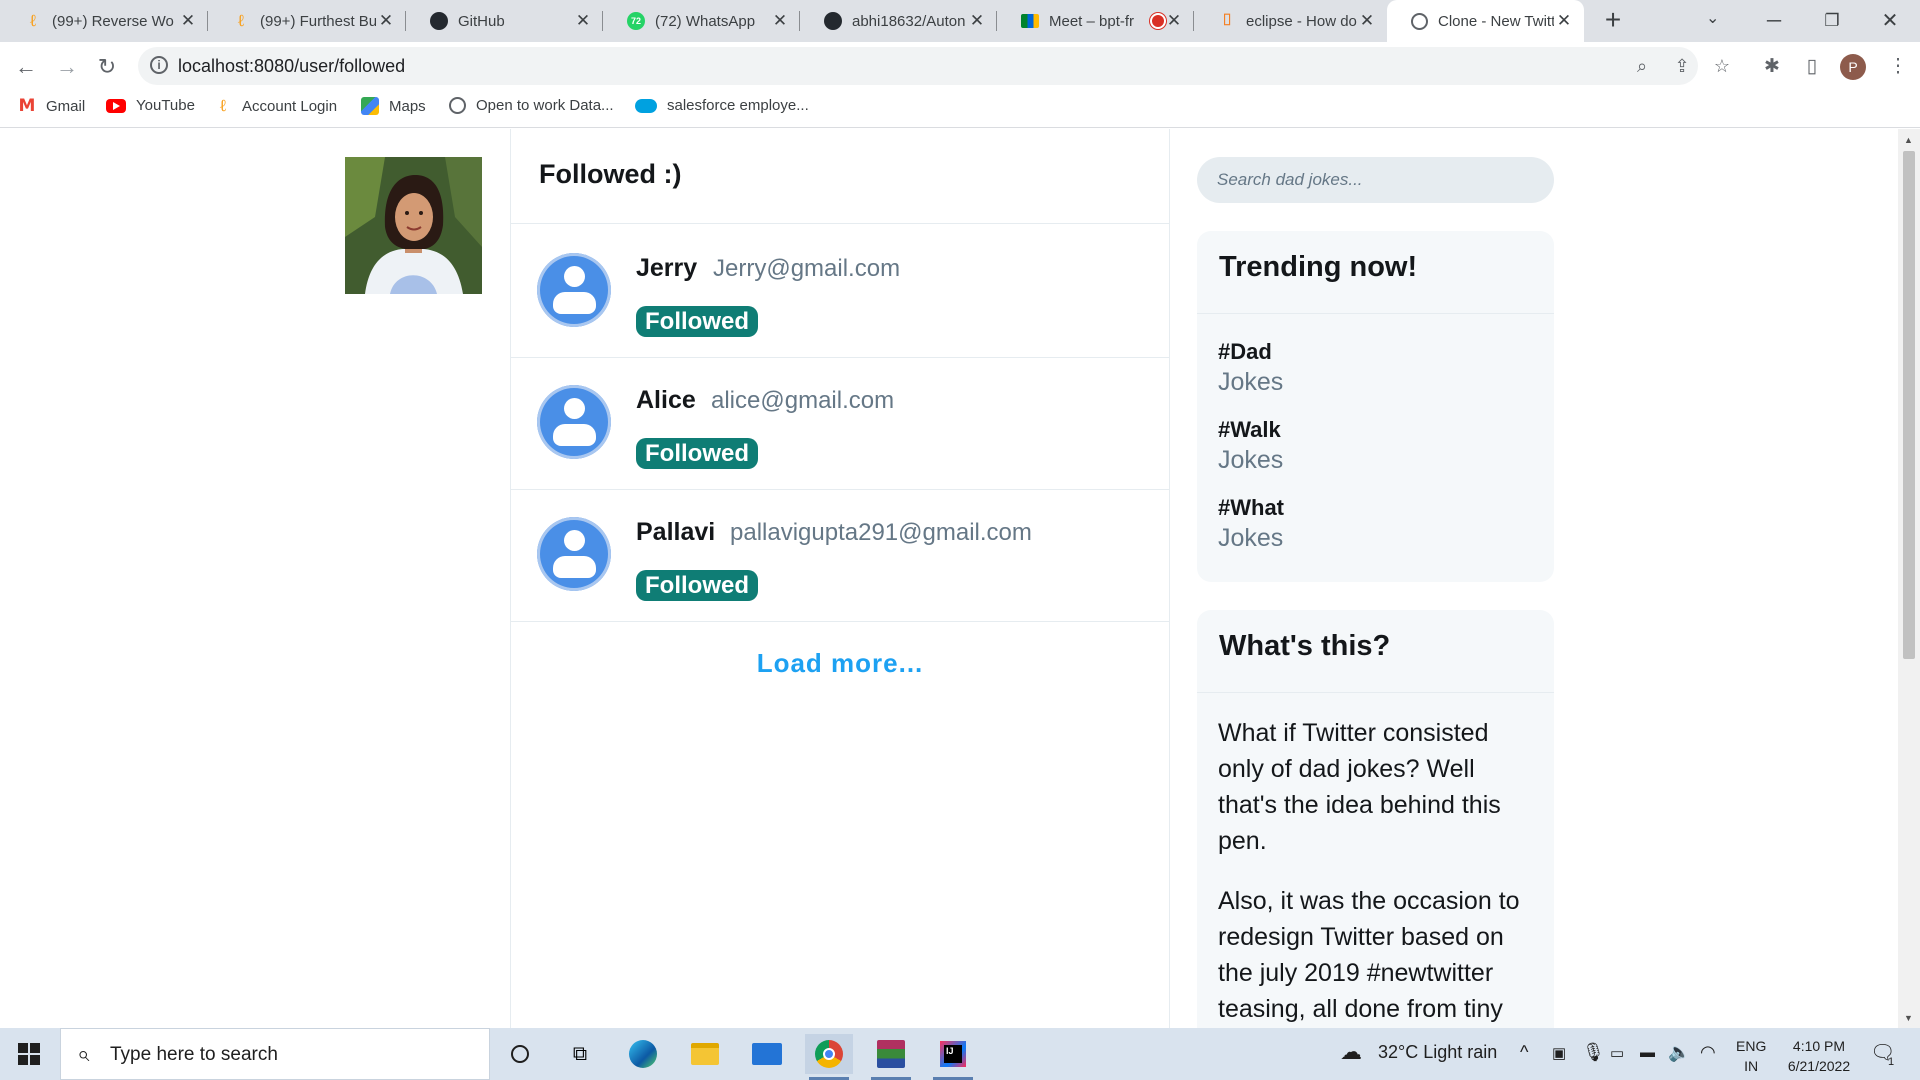 The width and height of the screenshot is (1920, 1080). Describe the element at coordinates (1375, 651) in the screenshot. I see `about-title: What's this?` at that location.